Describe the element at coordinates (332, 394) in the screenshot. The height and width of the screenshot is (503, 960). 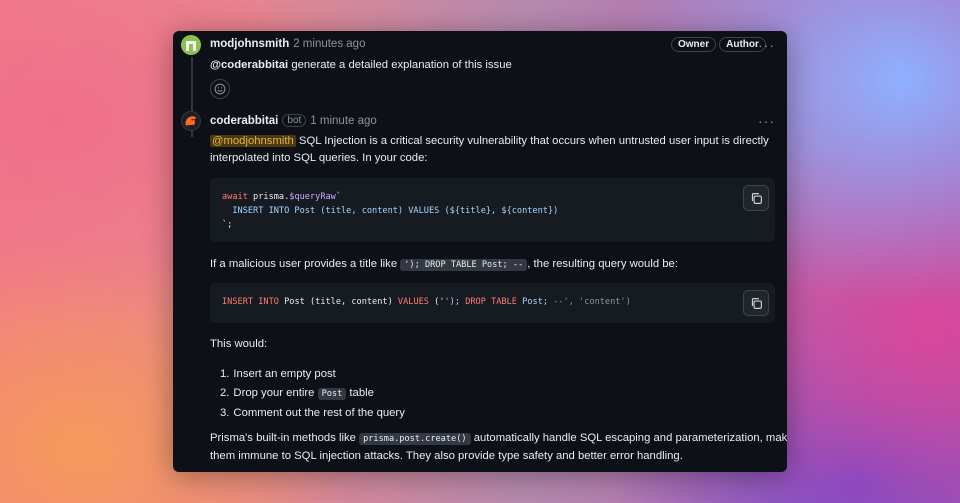
I see `post-inline-code: Post` at that location.